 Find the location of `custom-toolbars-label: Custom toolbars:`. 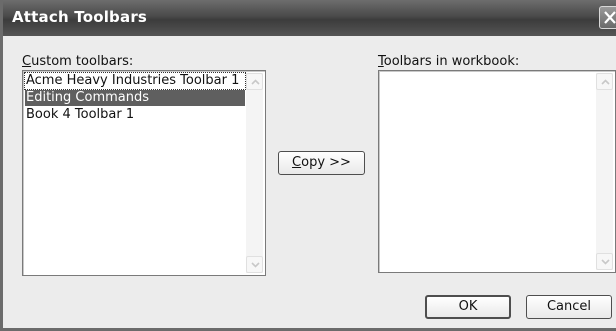

custom-toolbars-label: Custom toolbars: is located at coordinates (78, 61).